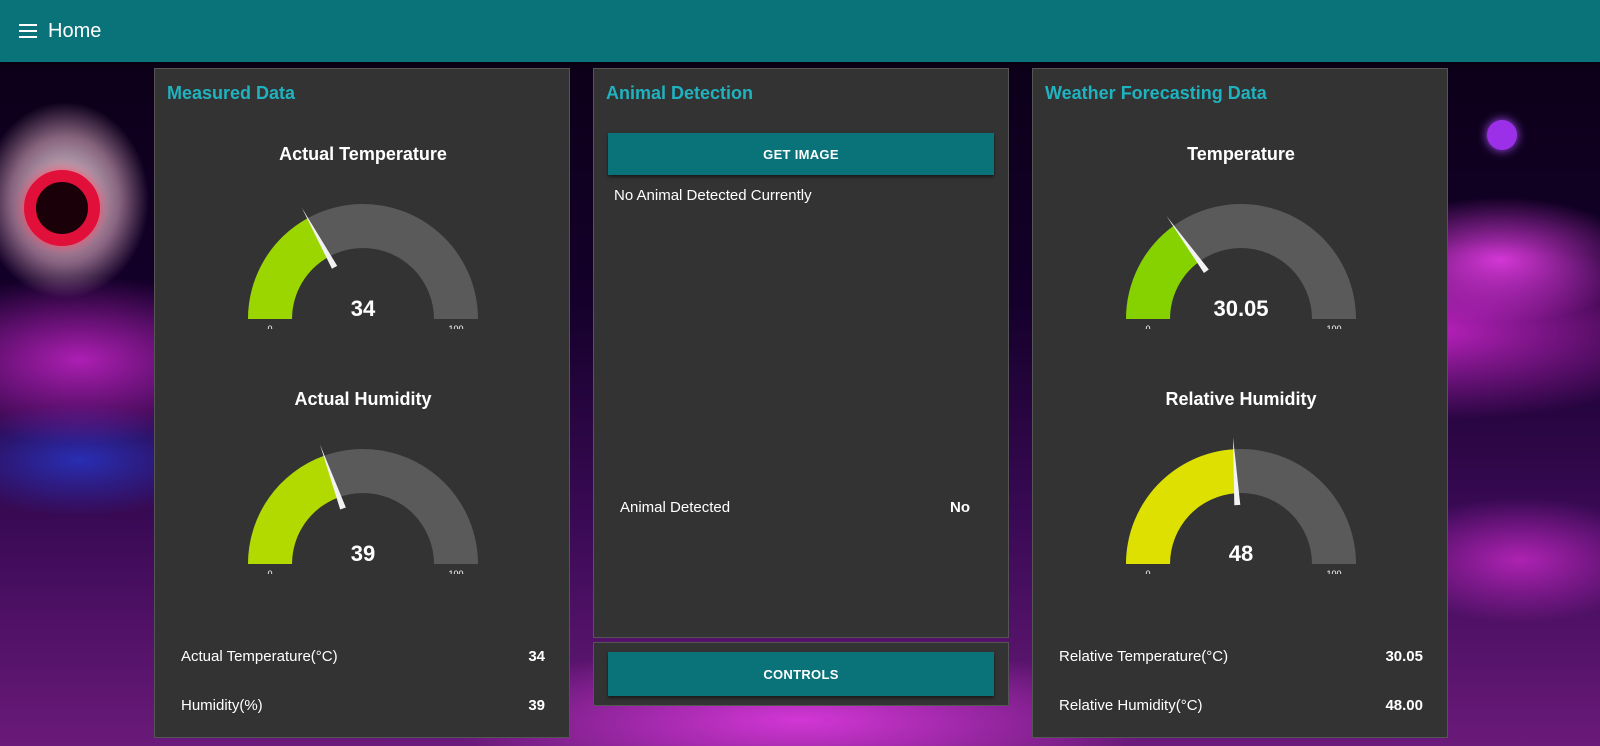  Describe the element at coordinates (259, 656) in the screenshot. I see `row-label: Actual Temperature(°C)` at that location.